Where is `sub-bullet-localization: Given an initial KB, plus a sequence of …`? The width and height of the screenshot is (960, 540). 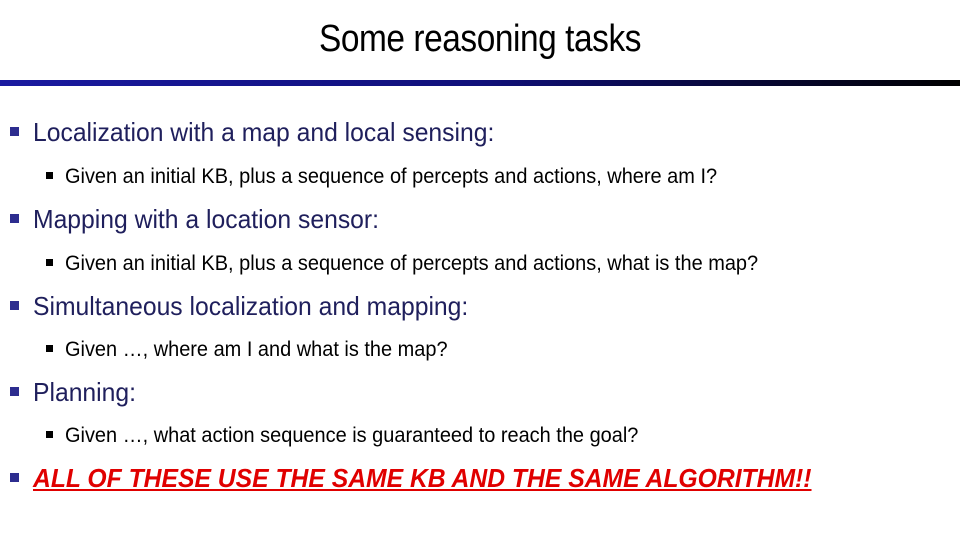
sub-bullet-localization: Given an initial KB, plus a sequence of … is located at coordinates (398, 177).